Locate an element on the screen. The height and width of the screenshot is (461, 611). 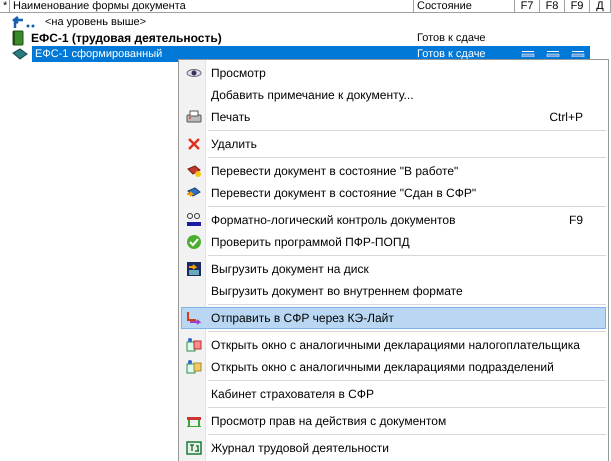
shortcut-text: Ctrl+P is located at coordinates (566, 117).